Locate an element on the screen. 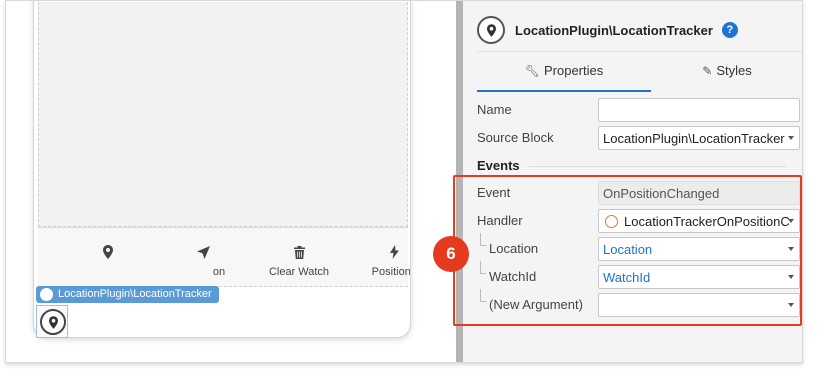 This screenshot has width=818, height=378. source-block-select: LocationPlugin\LocationTracker is located at coordinates (699, 138).